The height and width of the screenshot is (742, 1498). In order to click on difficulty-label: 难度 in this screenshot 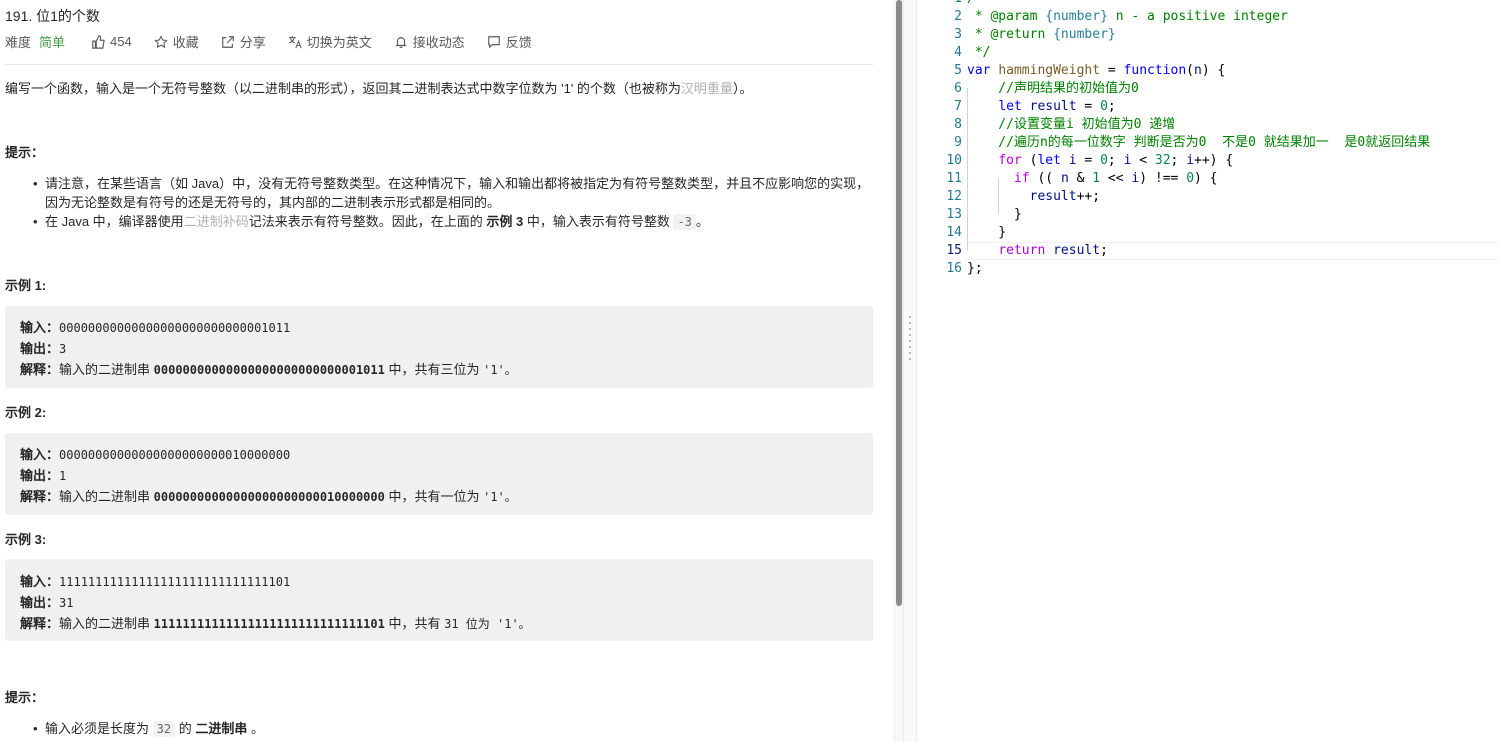, I will do `click(18, 42)`.